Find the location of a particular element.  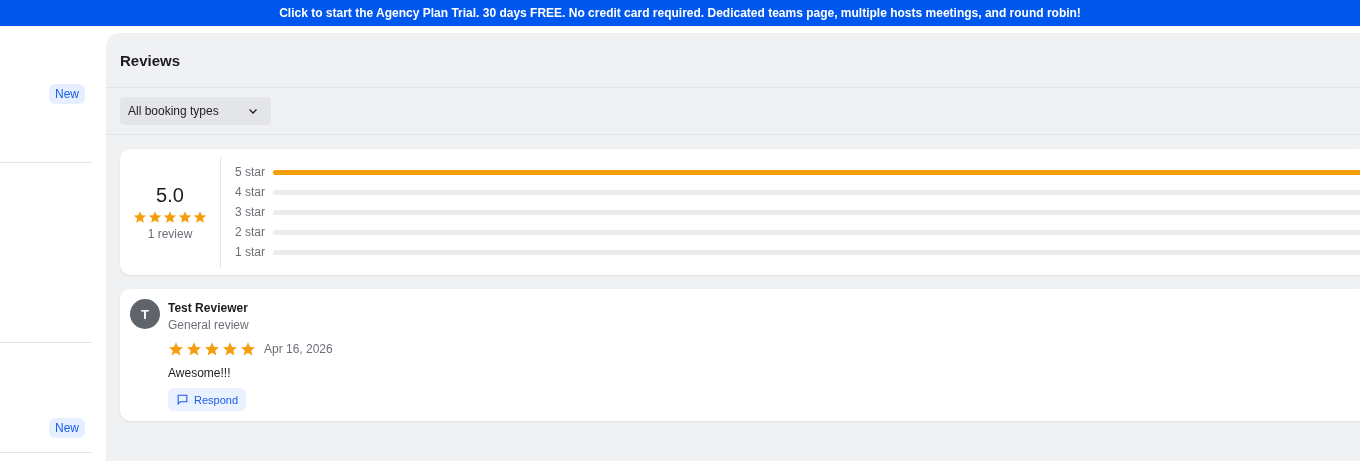

review-type: General review is located at coordinates (209, 325).